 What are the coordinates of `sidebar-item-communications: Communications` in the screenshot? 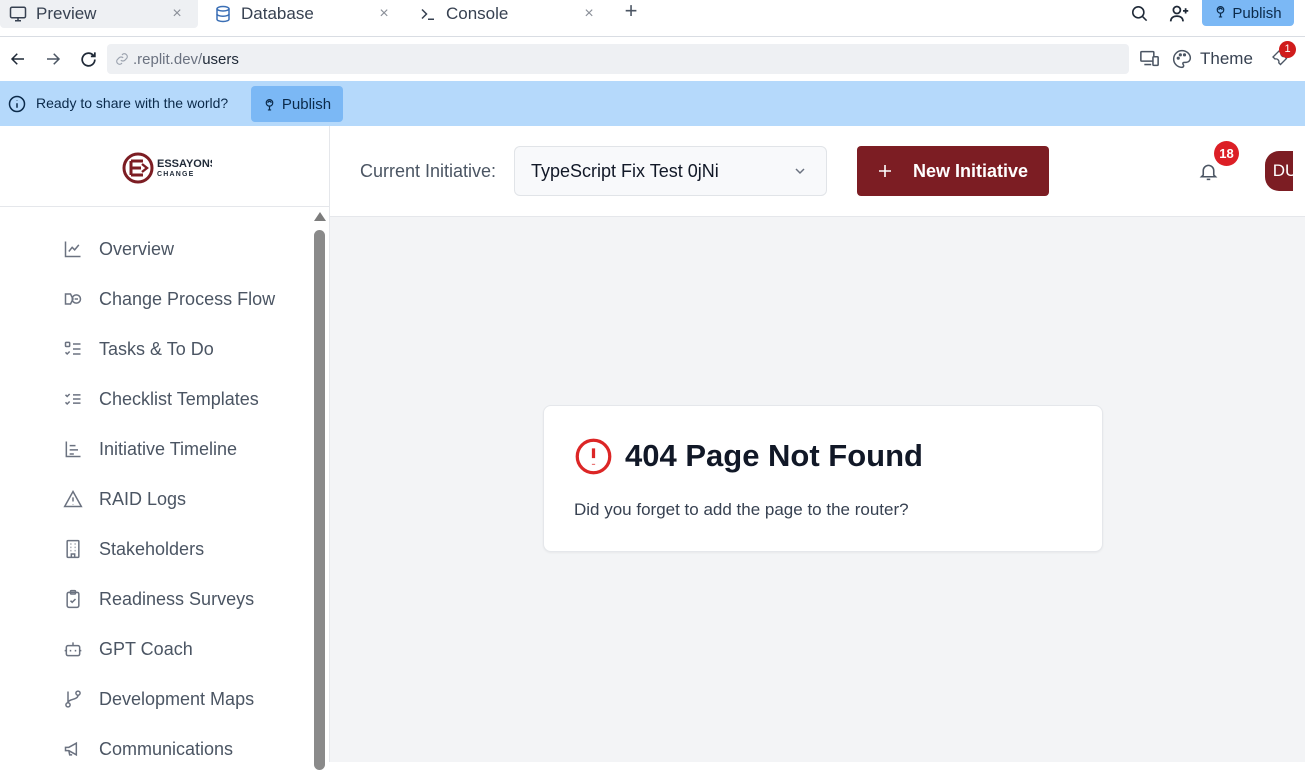 It's located at (147, 749).